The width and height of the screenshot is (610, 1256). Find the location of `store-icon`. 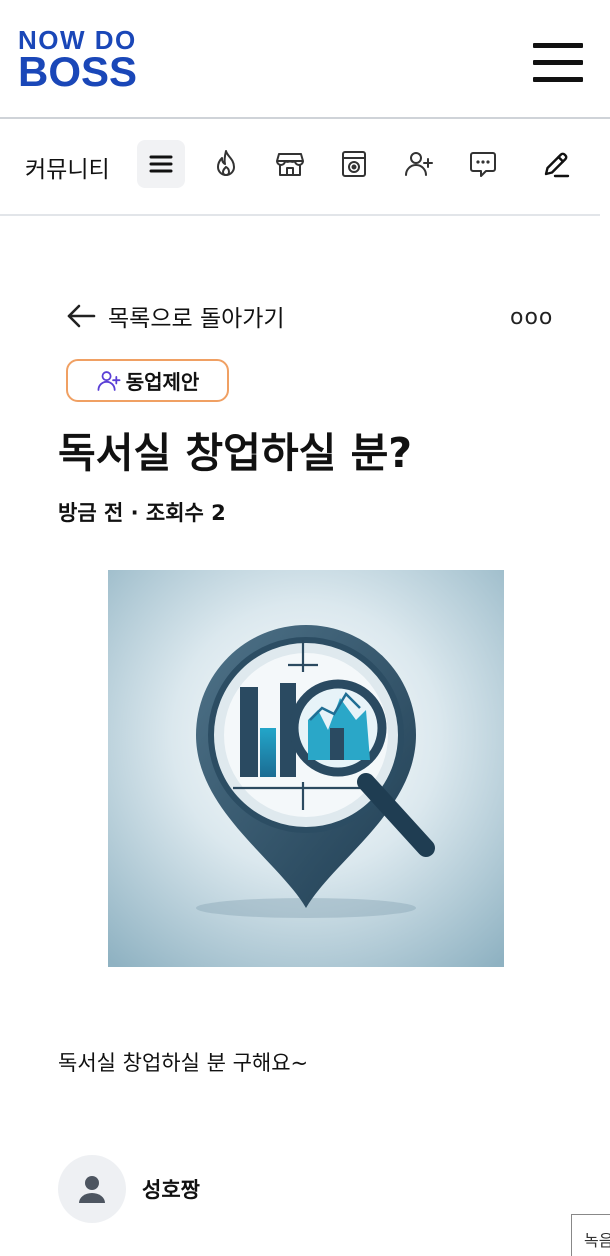

store-icon is located at coordinates (290, 164).